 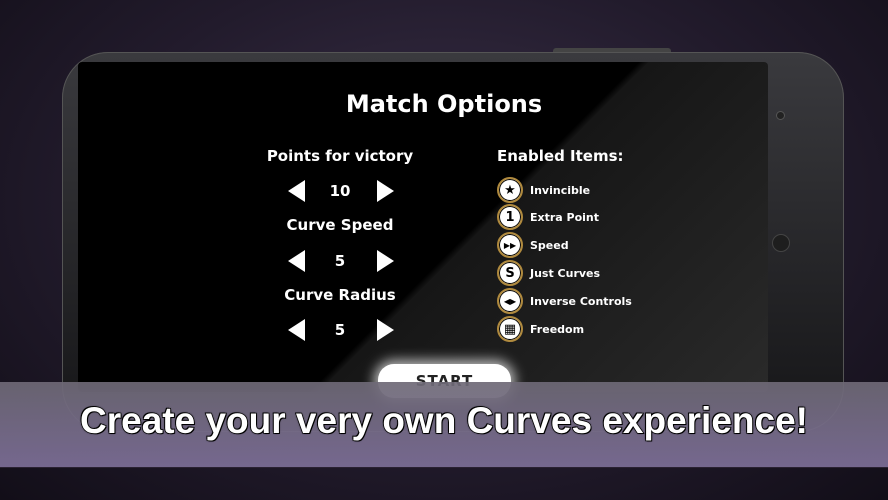 I want to click on points-value: 10, so click(x=340, y=191).